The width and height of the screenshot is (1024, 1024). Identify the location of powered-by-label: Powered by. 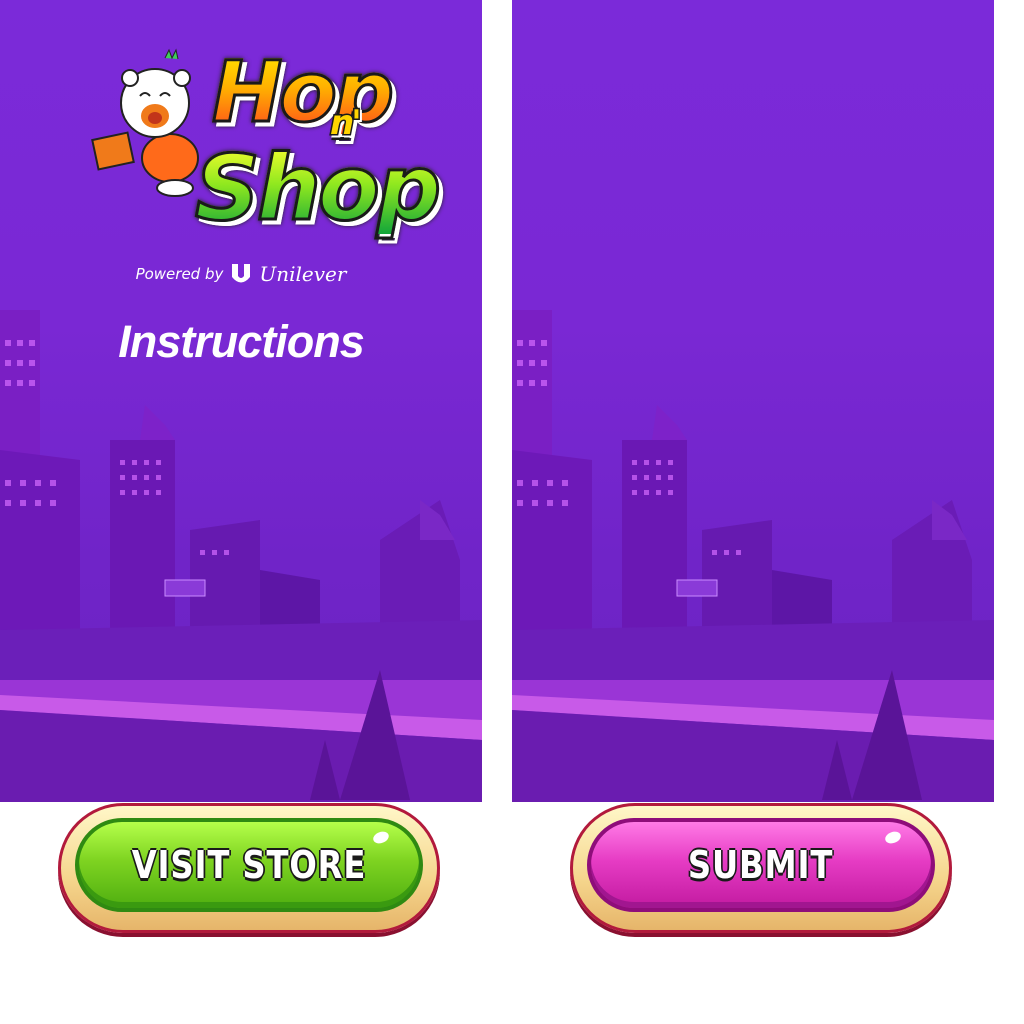
(179, 274).